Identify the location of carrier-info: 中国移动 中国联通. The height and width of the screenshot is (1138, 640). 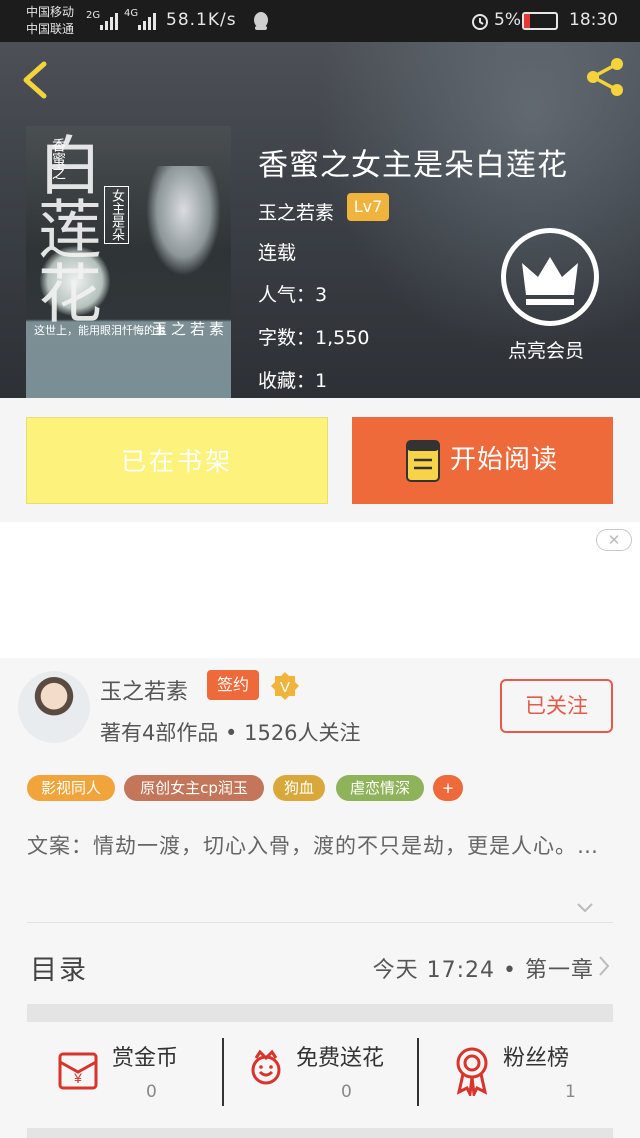
(50, 21).